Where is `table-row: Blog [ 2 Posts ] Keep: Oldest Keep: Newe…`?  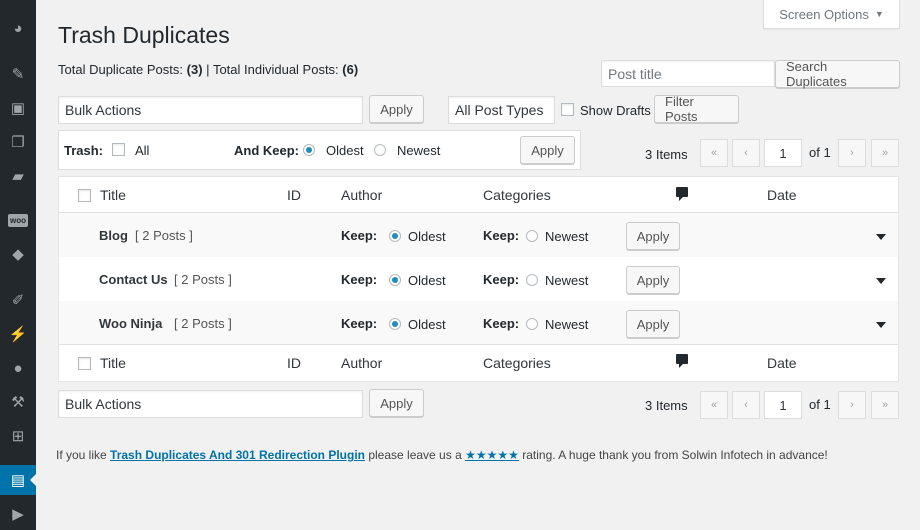
table-row: Blog [ 2 Posts ] Keep: Oldest Keep: Newe… is located at coordinates (478, 235).